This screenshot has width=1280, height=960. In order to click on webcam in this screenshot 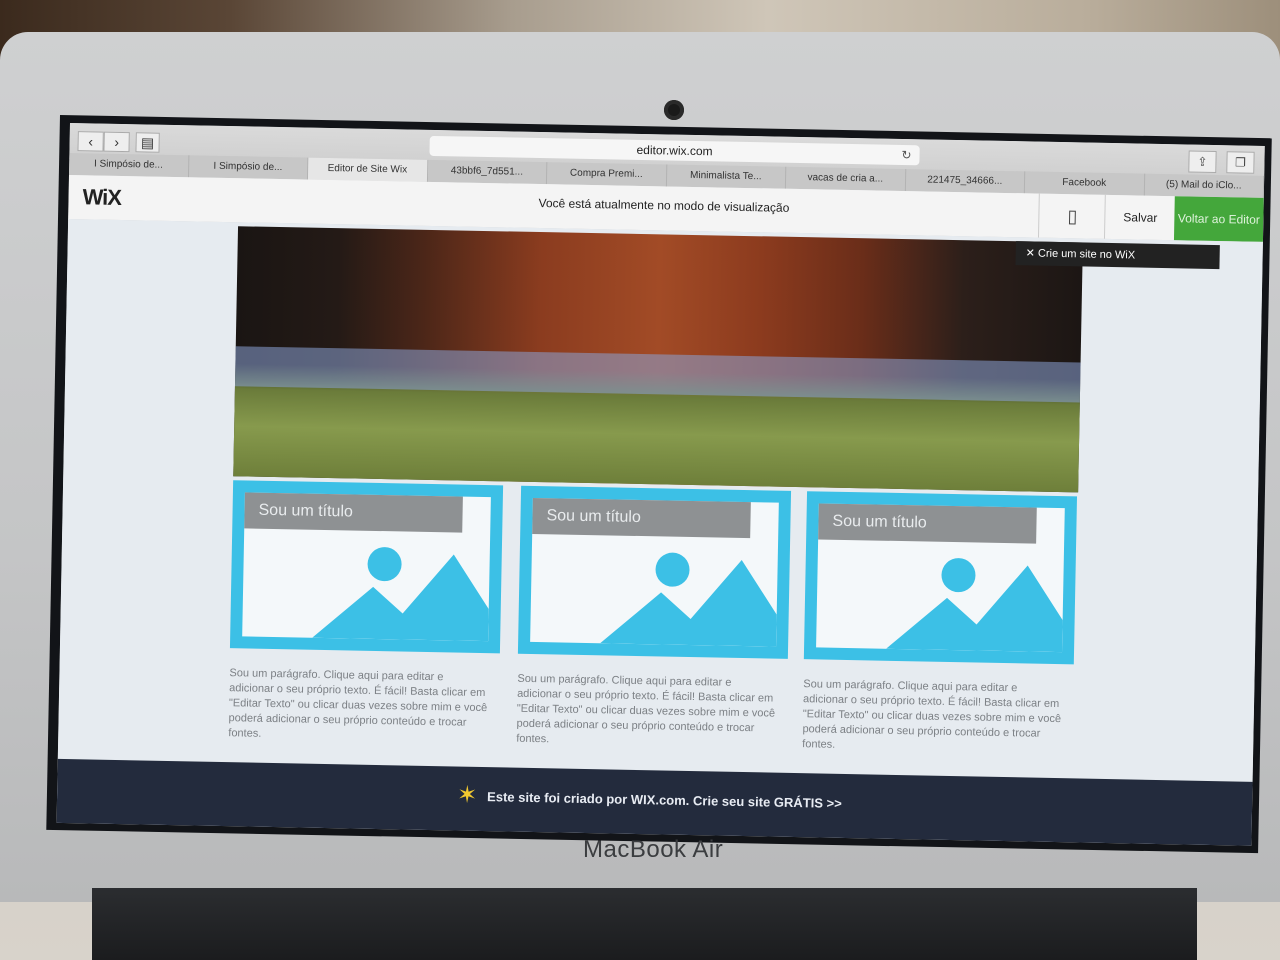, I will do `click(674, 110)`.